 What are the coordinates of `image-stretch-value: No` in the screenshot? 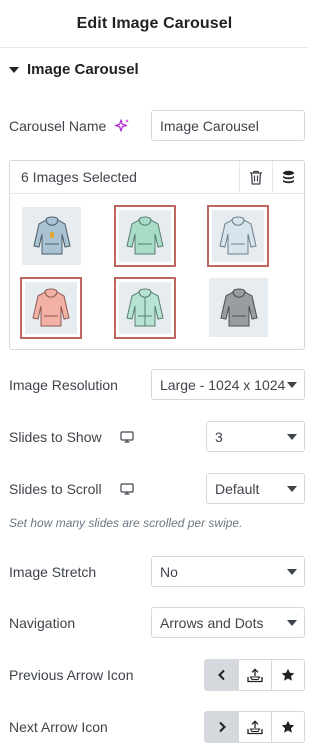 It's located at (169, 571).